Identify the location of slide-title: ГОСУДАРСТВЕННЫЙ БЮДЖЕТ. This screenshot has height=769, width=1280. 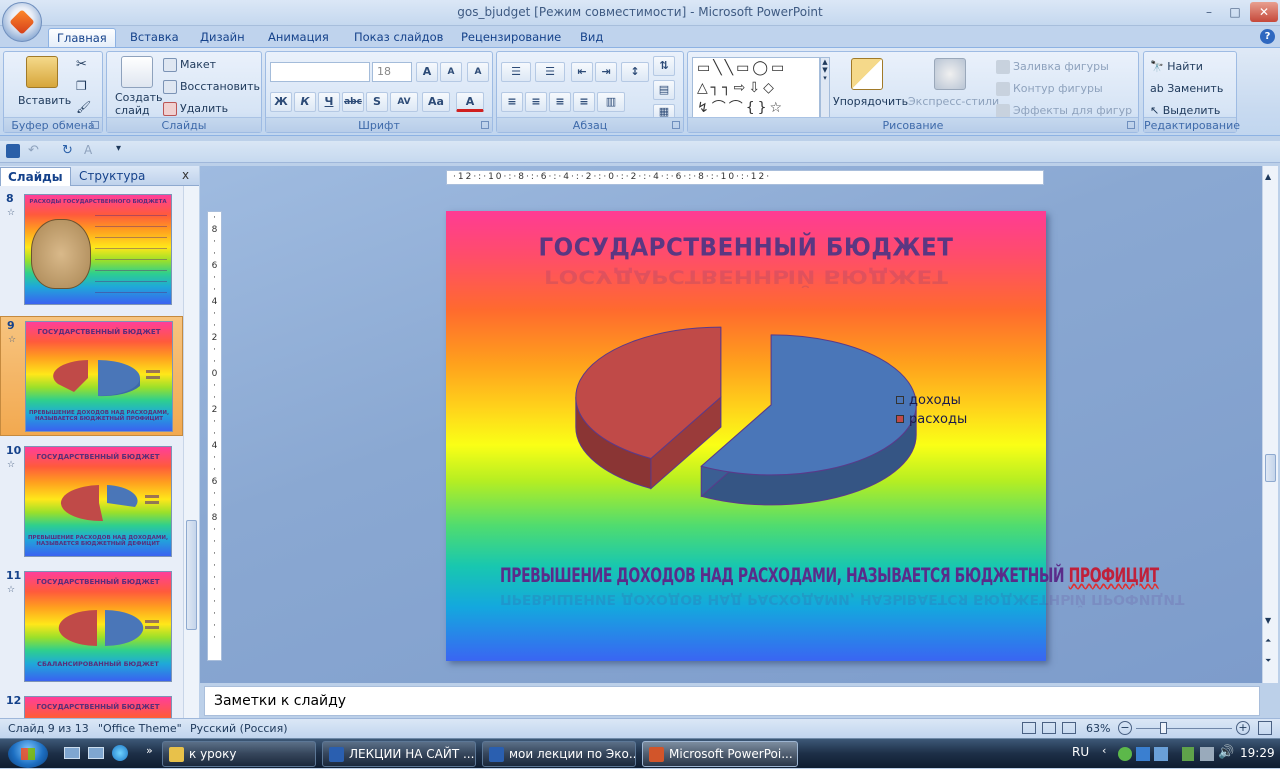
(746, 248).